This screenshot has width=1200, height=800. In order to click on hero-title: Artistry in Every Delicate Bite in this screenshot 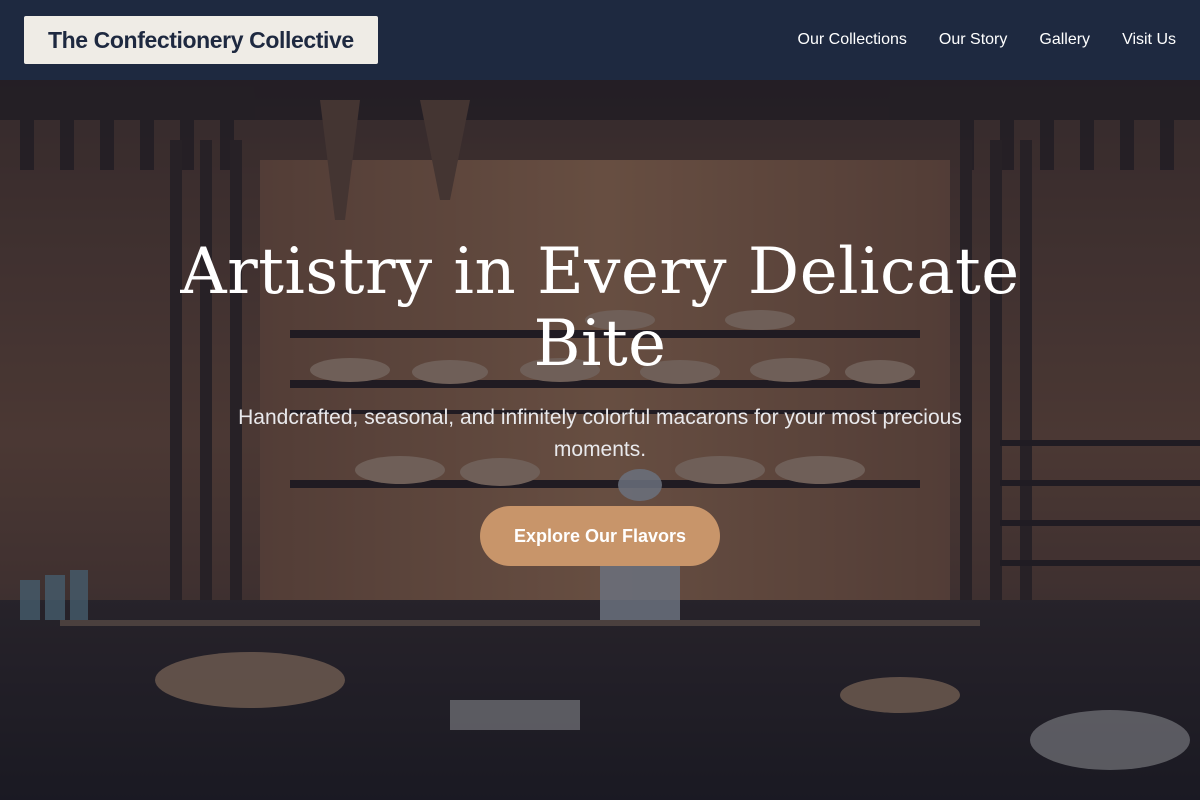, I will do `click(600, 308)`.